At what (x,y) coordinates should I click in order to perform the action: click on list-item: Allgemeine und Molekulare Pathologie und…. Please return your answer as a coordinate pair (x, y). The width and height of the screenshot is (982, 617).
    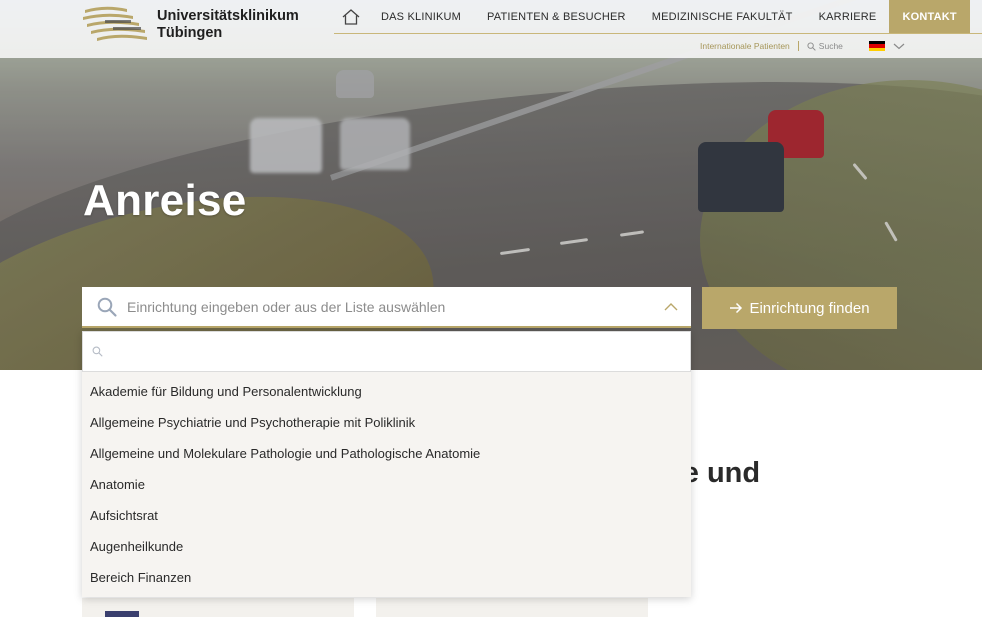
    Looking at the image, I should click on (386, 453).